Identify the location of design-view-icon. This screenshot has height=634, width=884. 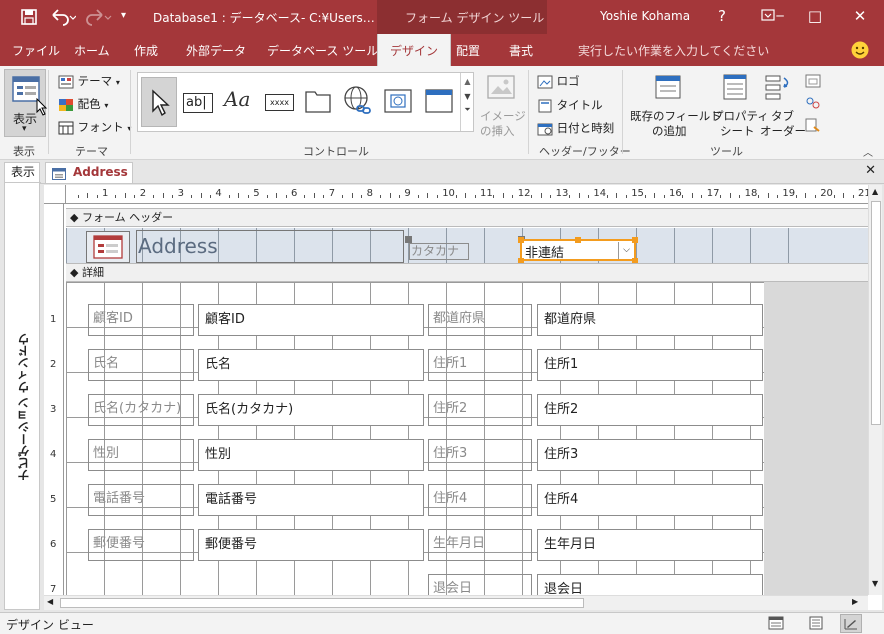
(851, 623).